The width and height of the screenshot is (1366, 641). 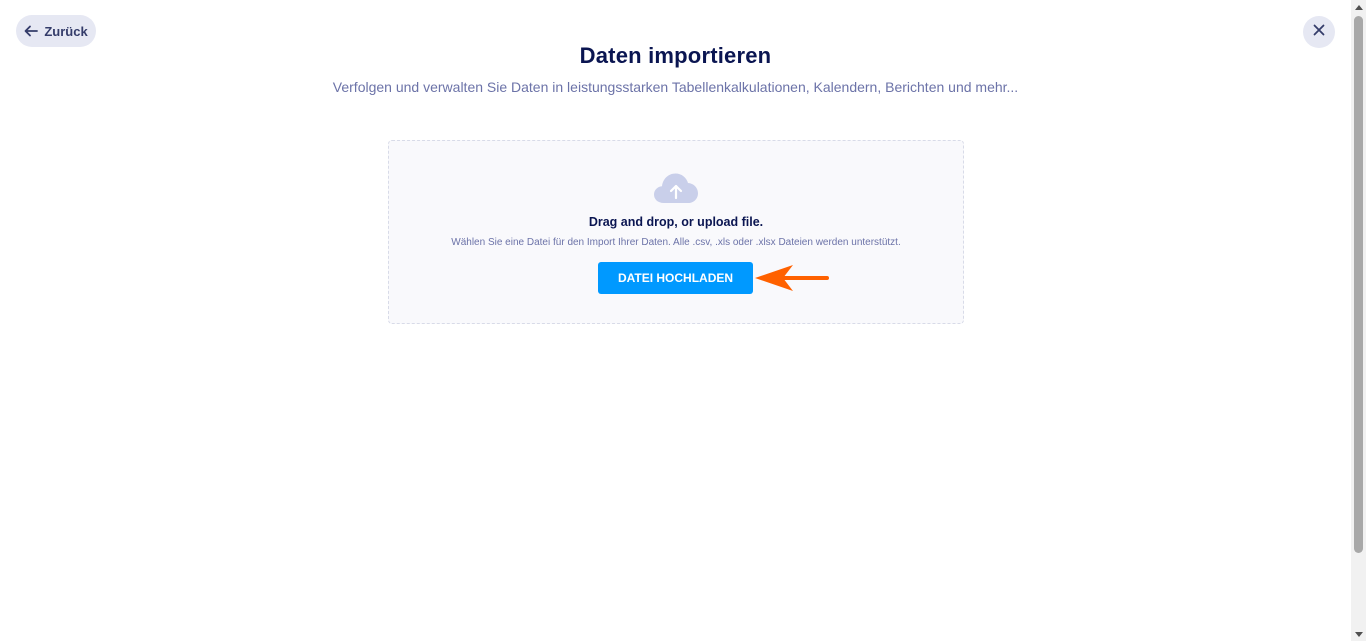 What do you see at coordinates (792, 280) in the screenshot?
I see `annotation-arrow-icon` at bounding box center [792, 280].